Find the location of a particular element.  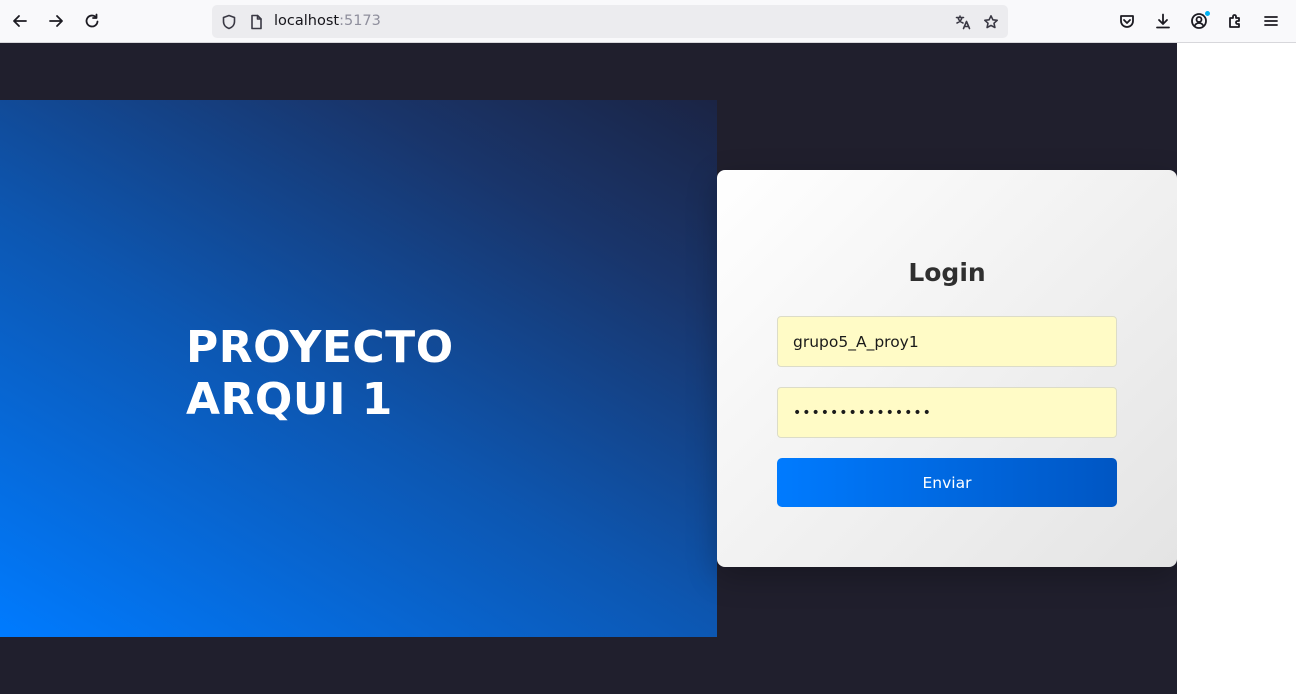

forward-arrow-icon is located at coordinates (56, 21).